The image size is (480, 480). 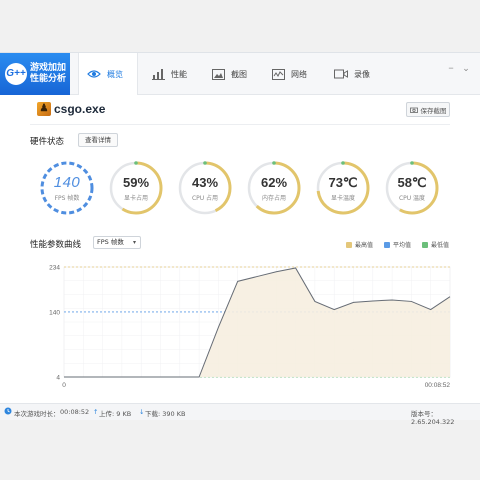 I want to click on dropdown-caret-icon: ▾, so click(x=134, y=242).